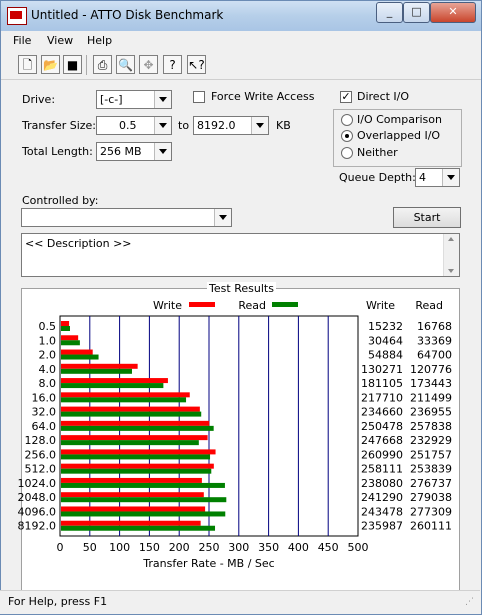 This screenshot has width=482, height=615. I want to click on scroll-down-icon, so click(451, 271).